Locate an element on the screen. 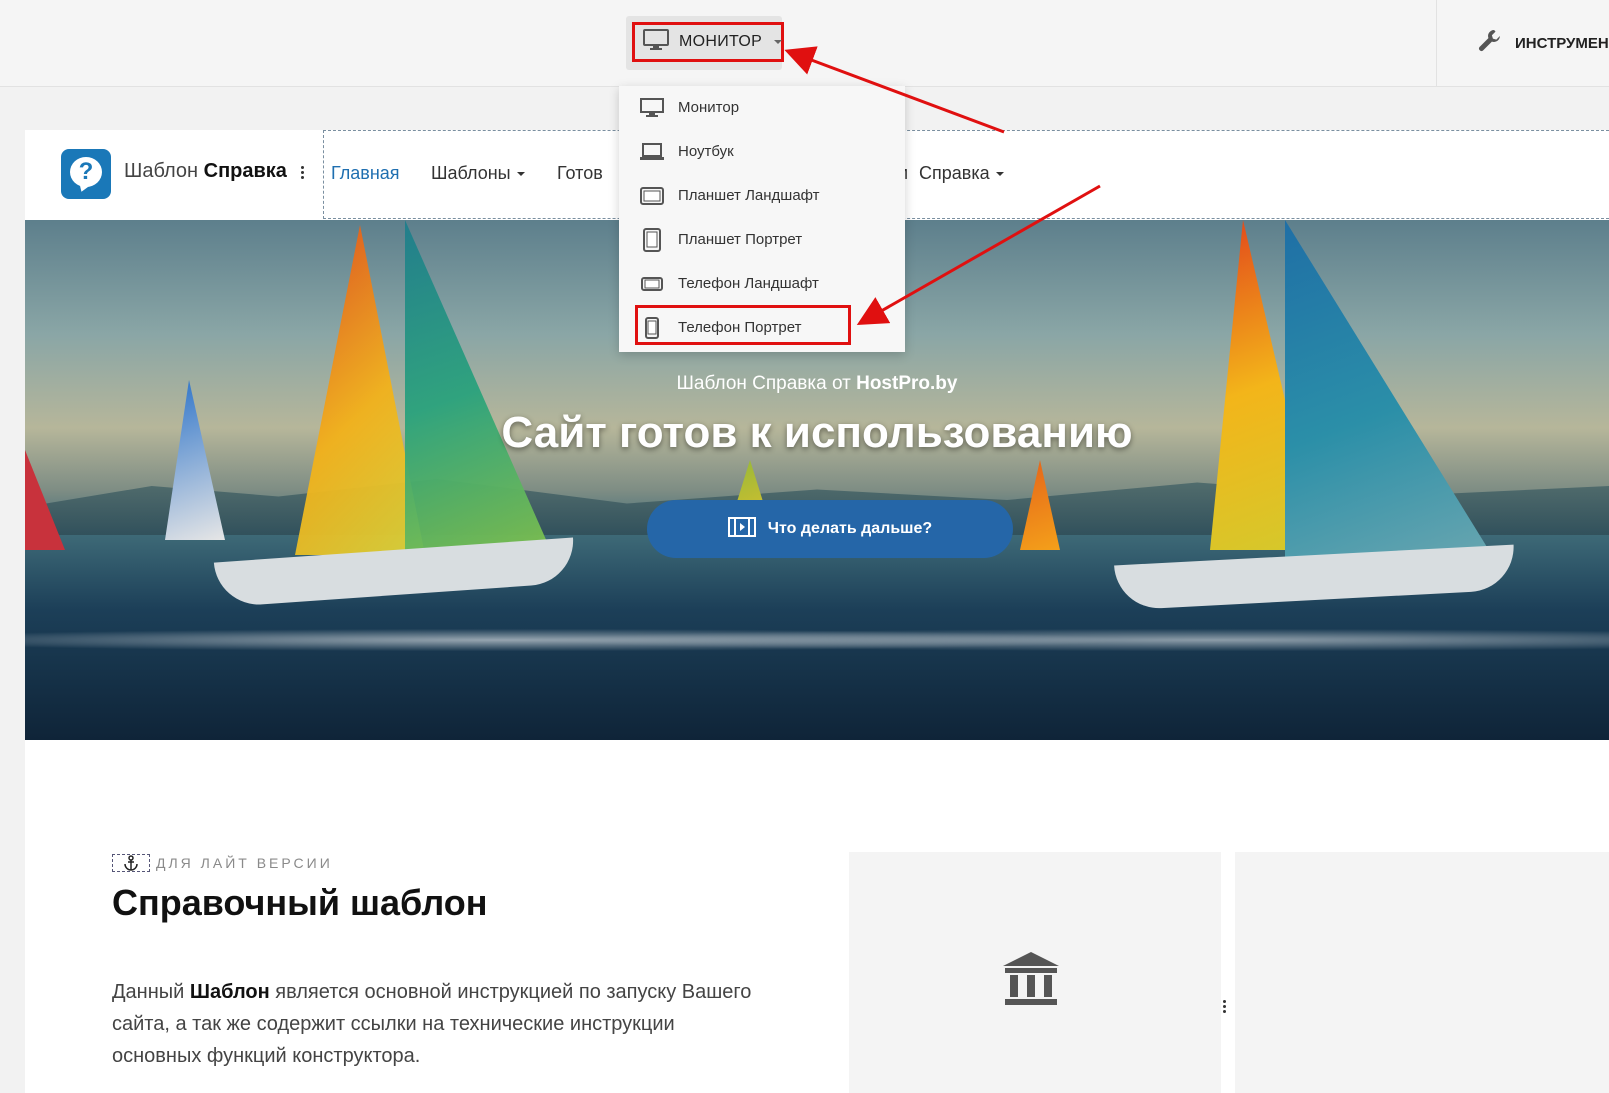 The image size is (1609, 1093). tools-label: ИНСТРУМЕН is located at coordinates (1562, 43).